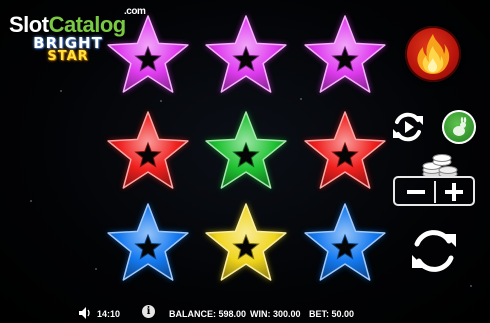 This screenshot has height=323, width=490. I want to click on fire-feature-button, so click(433, 54).